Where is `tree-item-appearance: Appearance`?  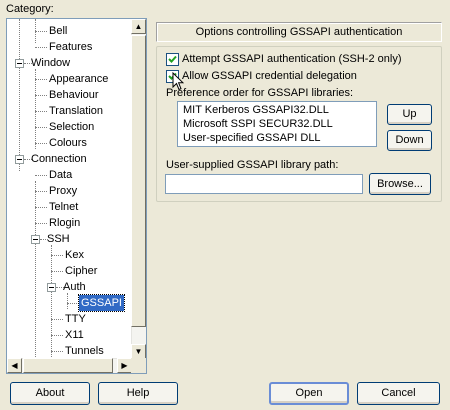
tree-item-appearance: Appearance is located at coordinates (78, 79).